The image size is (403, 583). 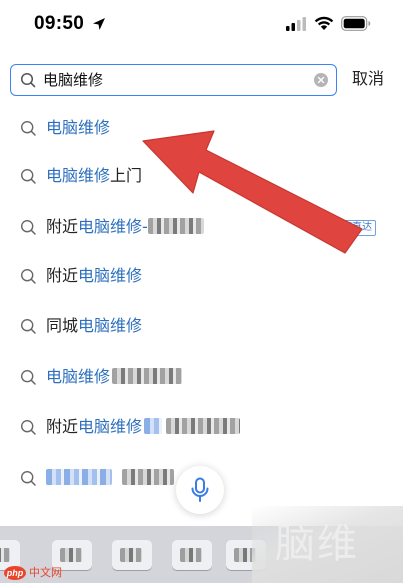 I want to click on suggestion-item: 附近电脑维修- 小程序直达, so click(x=201, y=229).